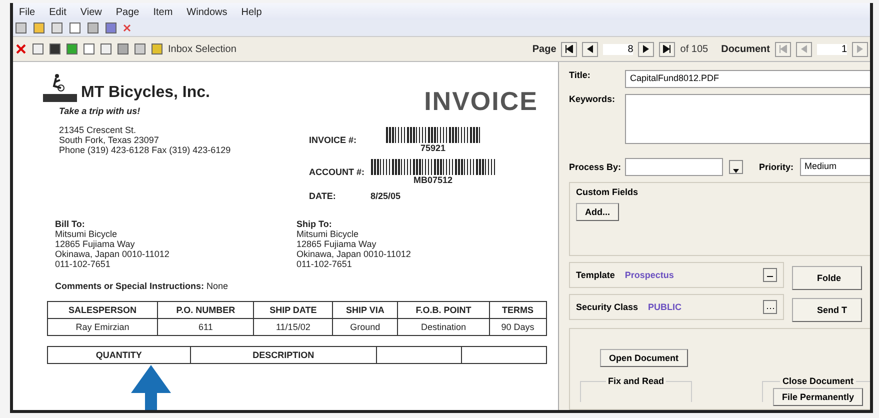 The image size is (879, 418). I want to click on previous-page-button, so click(590, 49).